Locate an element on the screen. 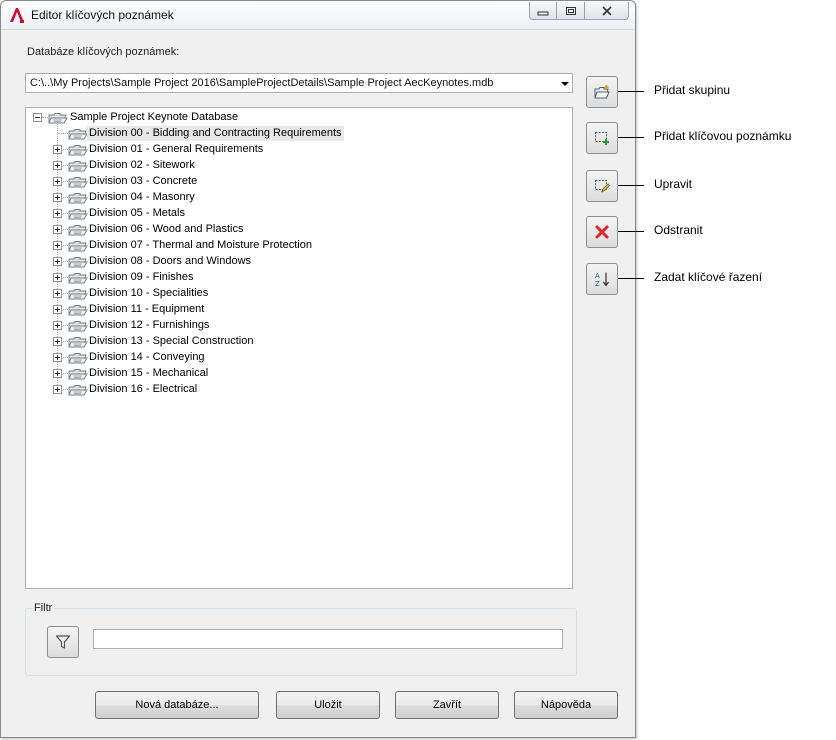  funnel-icon is located at coordinates (63, 642).